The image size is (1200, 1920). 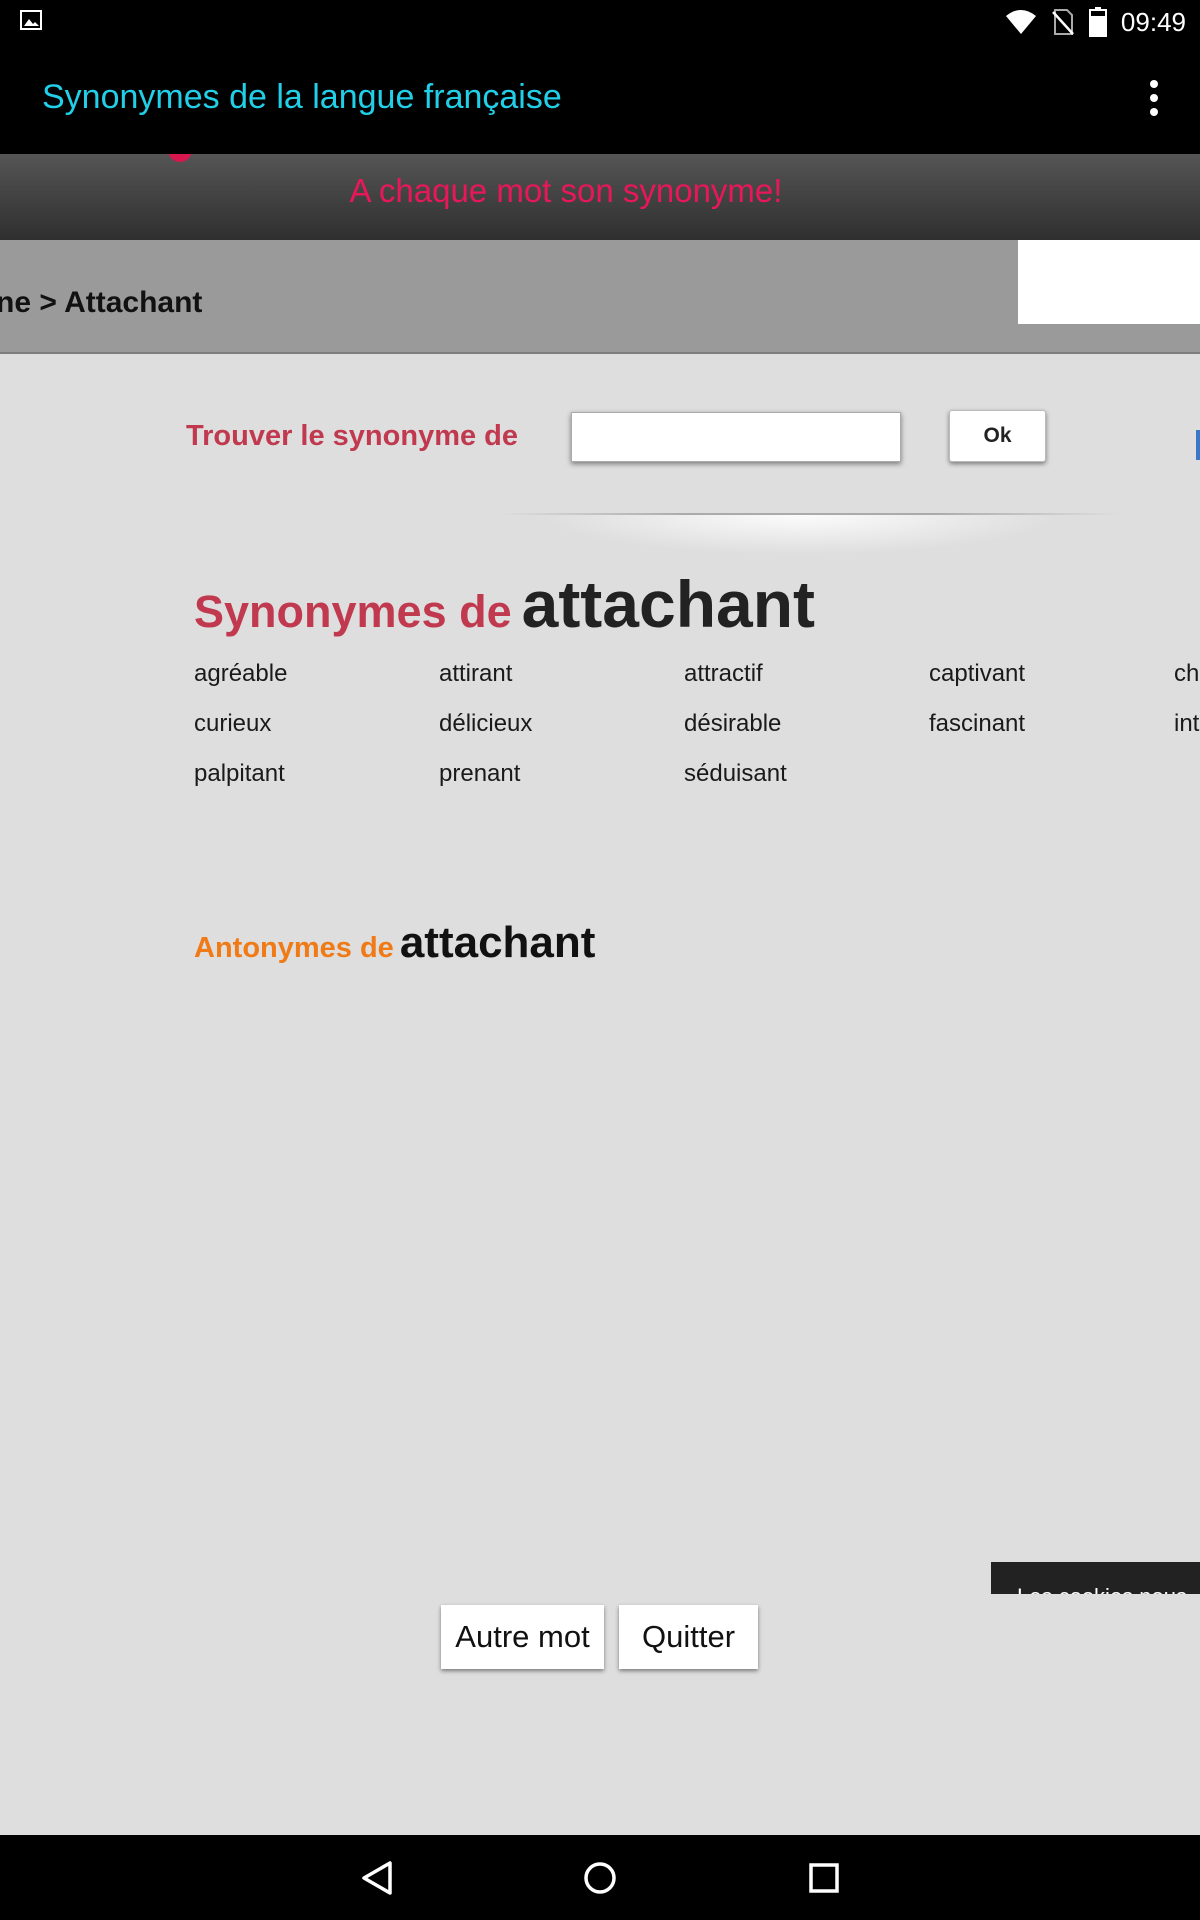 What do you see at coordinates (479, 774) in the screenshot?
I see `synonym-link: prenant` at bounding box center [479, 774].